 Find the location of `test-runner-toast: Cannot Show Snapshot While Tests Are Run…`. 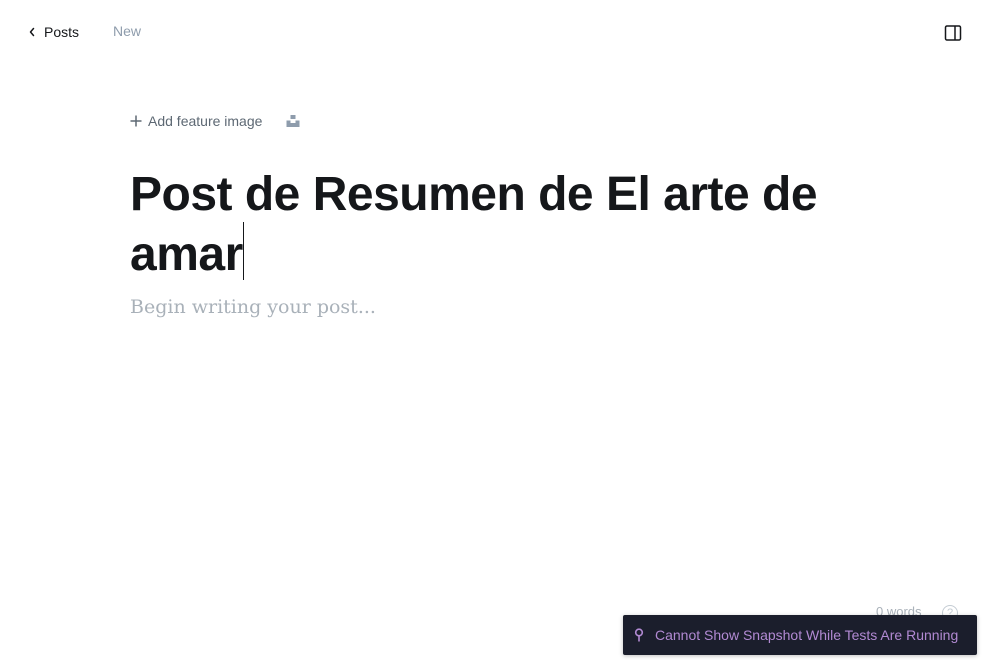

test-runner-toast: Cannot Show Snapshot While Tests Are Run… is located at coordinates (800, 635).